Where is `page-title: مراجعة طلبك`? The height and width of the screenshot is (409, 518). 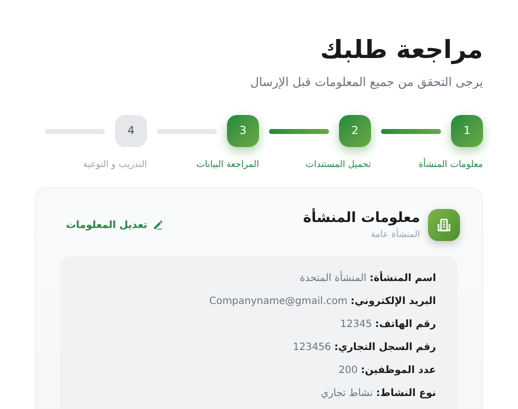
page-title: مراجعة طلبك is located at coordinates (401, 50).